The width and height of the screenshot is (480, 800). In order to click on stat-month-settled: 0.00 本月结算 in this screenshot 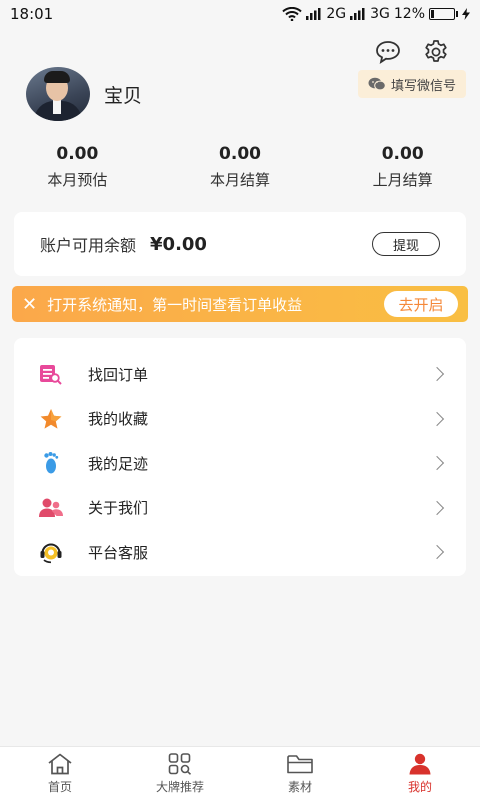, I will do `click(240, 167)`.